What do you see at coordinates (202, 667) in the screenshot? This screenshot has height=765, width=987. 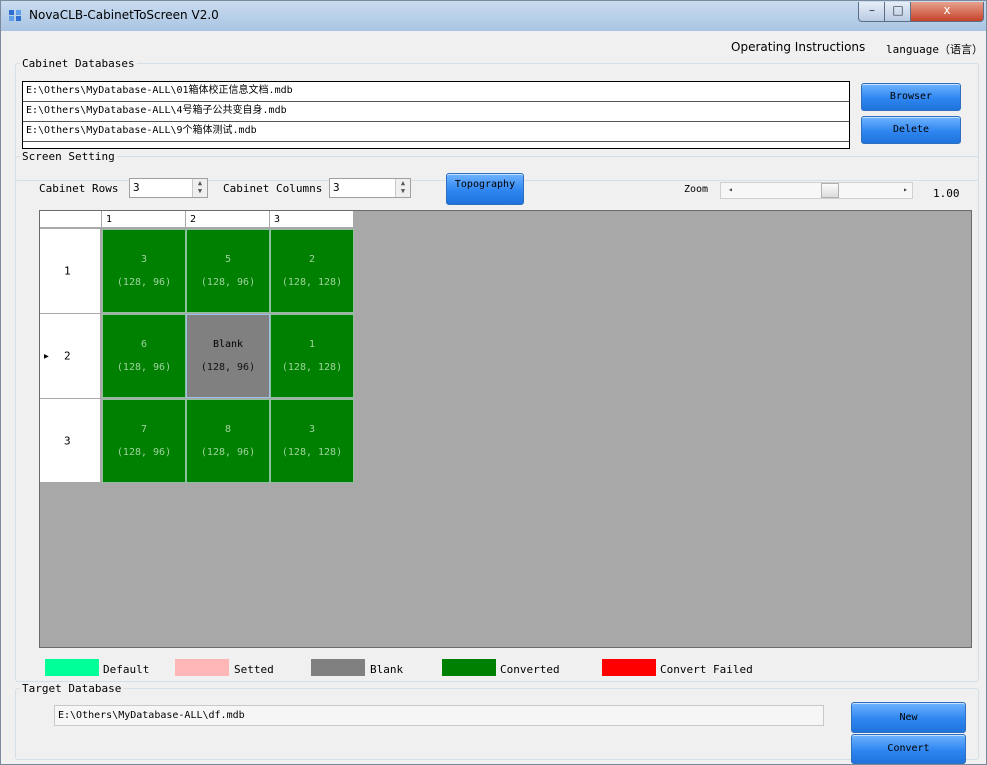 I see `legend-swatch-setted` at bounding box center [202, 667].